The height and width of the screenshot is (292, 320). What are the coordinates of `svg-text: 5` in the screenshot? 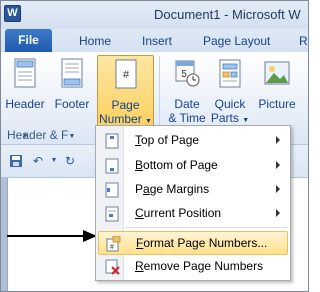 It's located at (184, 74).